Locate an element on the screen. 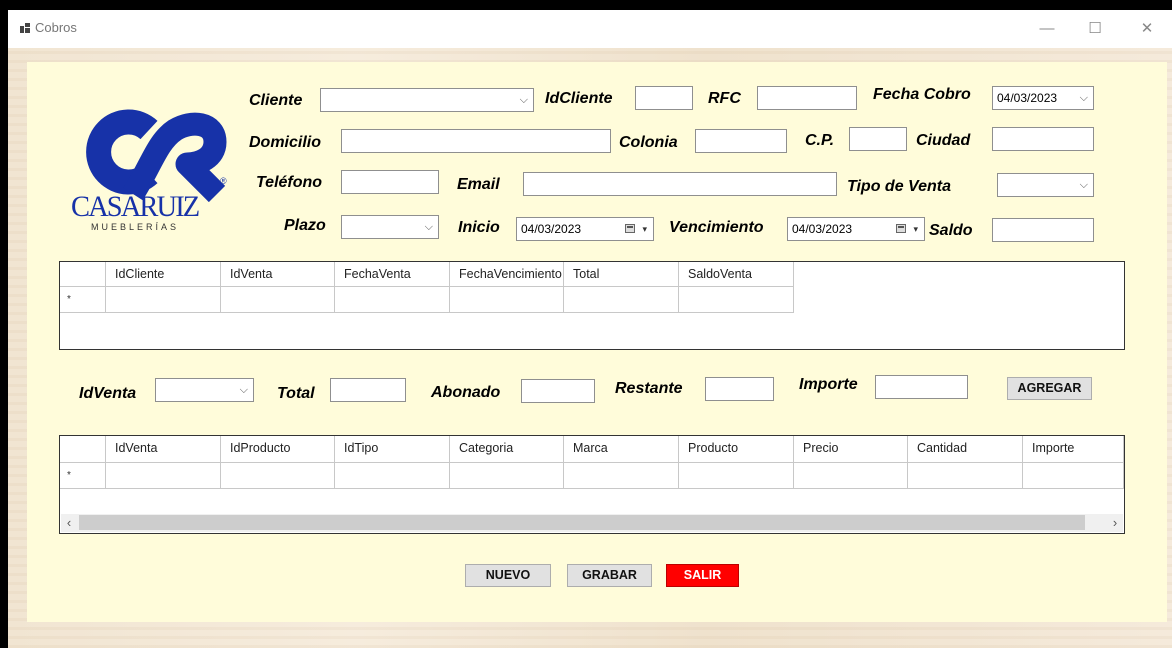 This screenshot has width=1172, height=648. vencimiento-date-picker: 04/03/2023 ▾ is located at coordinates (856, 229).